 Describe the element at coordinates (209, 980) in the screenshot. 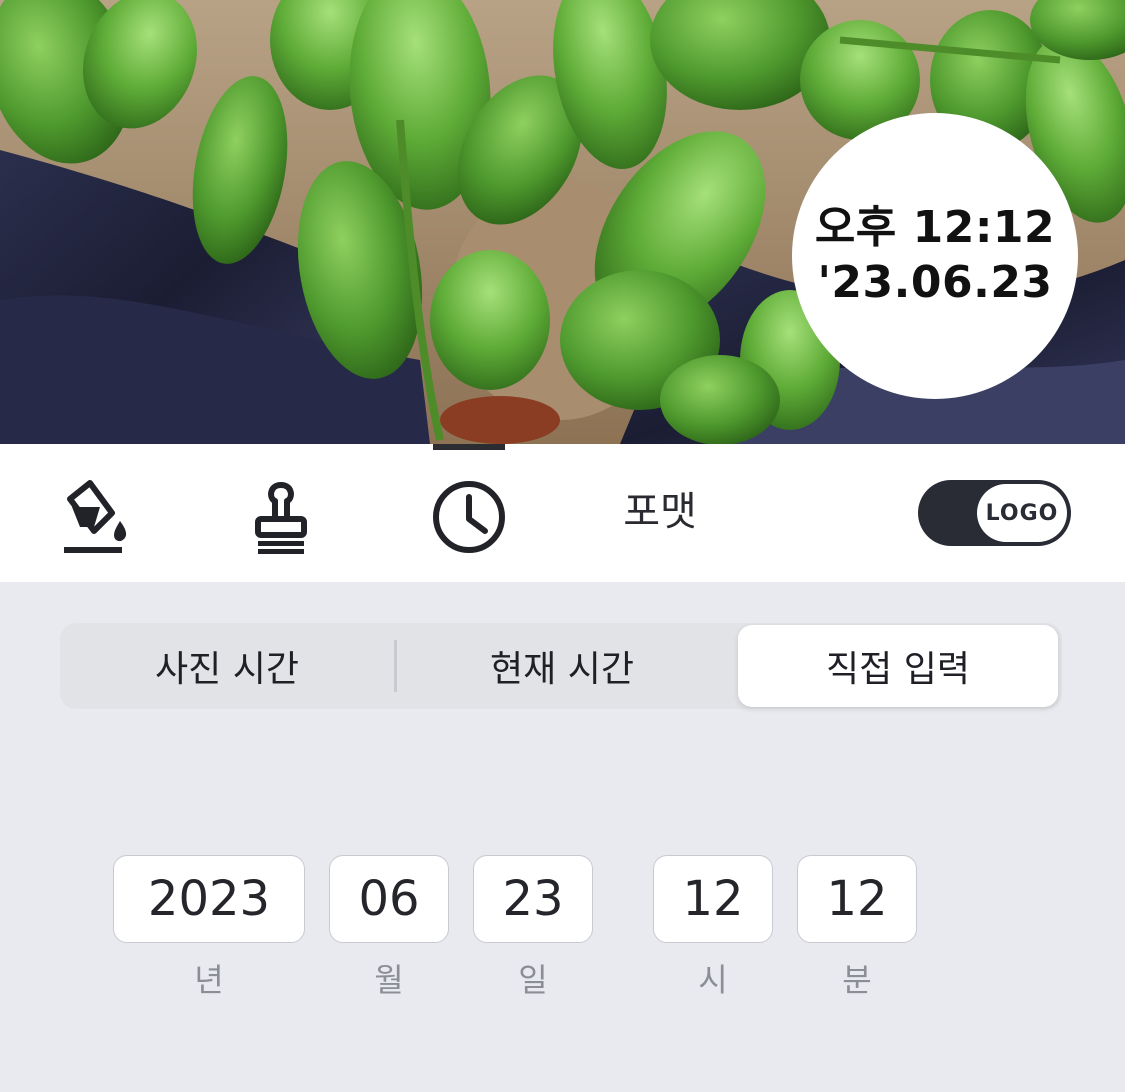

I see `year-unit-label: 년` at that location.